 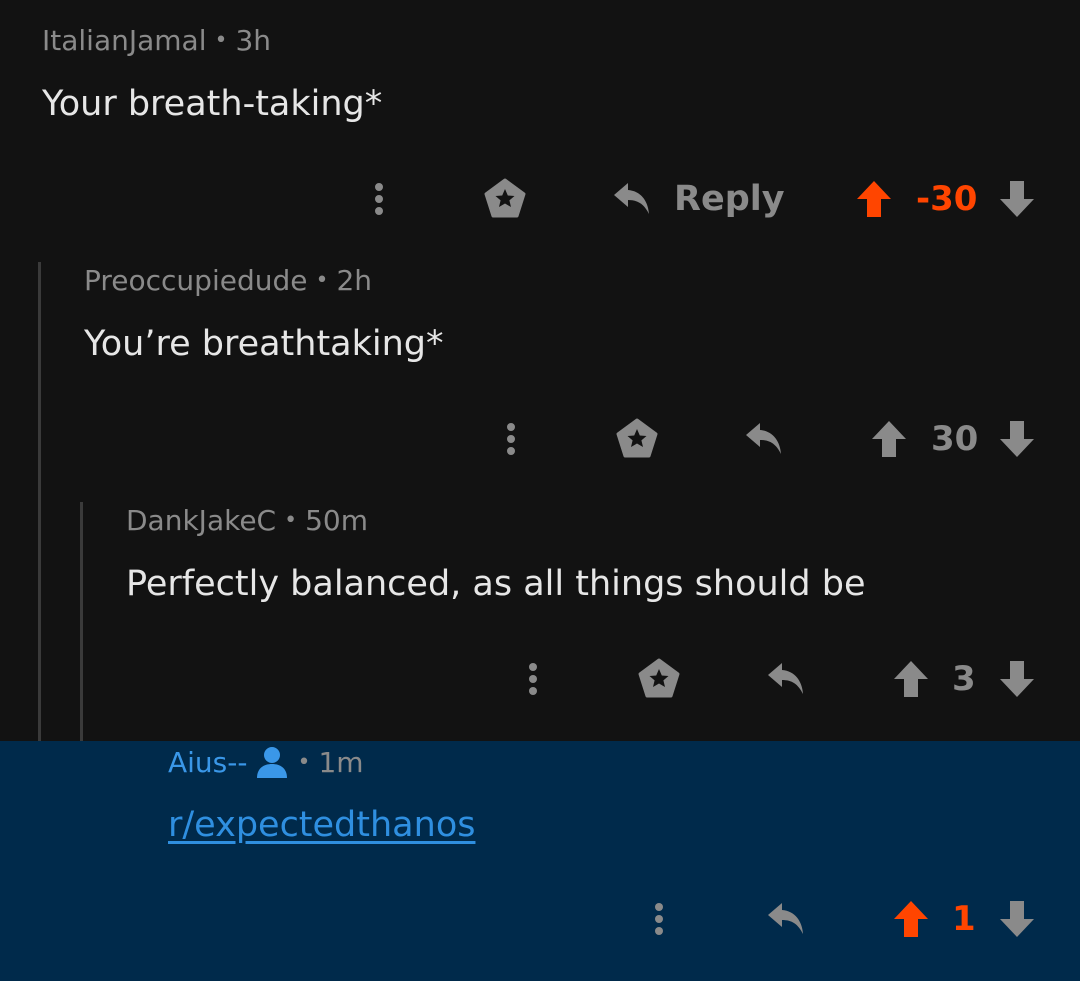 I want to click on comment-meta: ItalianJamal • 3h, so click(x=156, y=40).